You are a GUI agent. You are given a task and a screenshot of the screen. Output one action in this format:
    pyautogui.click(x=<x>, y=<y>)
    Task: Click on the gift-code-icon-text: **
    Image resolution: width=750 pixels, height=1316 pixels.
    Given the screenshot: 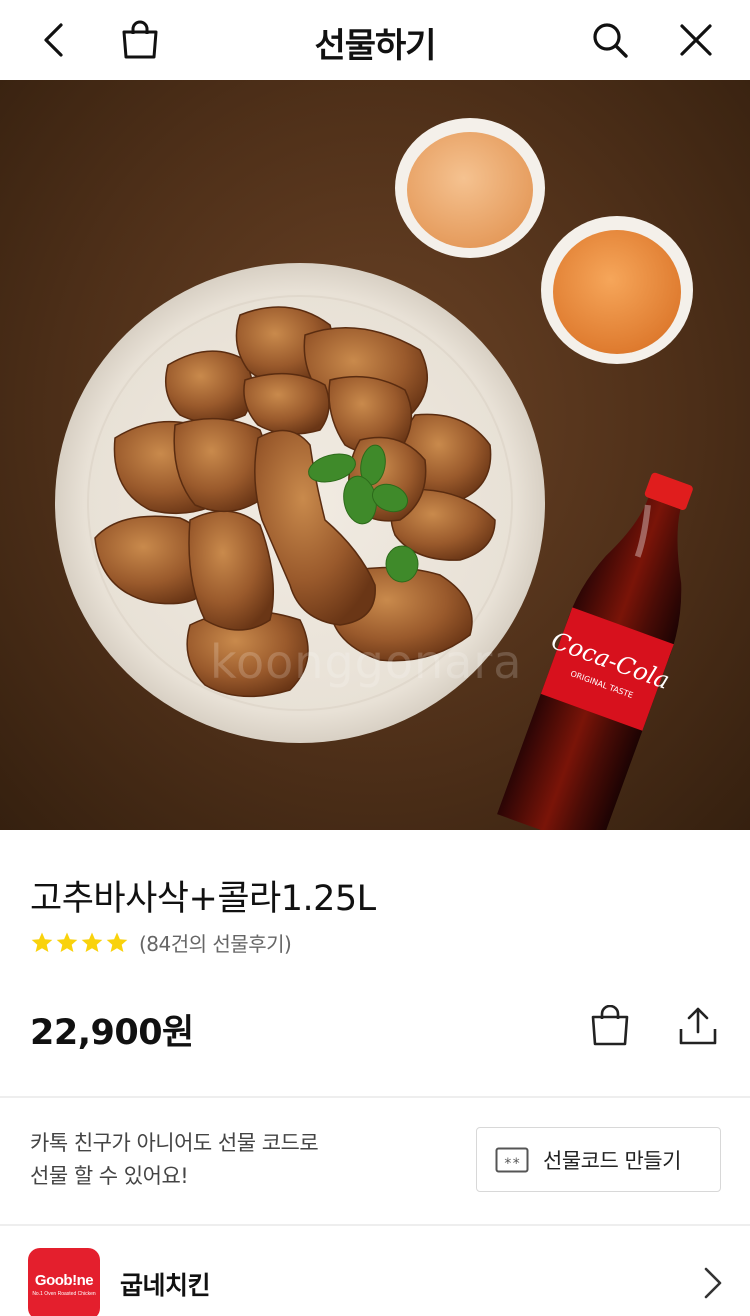 What is the action you would take?
    pyautogui.click(x=512, y=1164)
    